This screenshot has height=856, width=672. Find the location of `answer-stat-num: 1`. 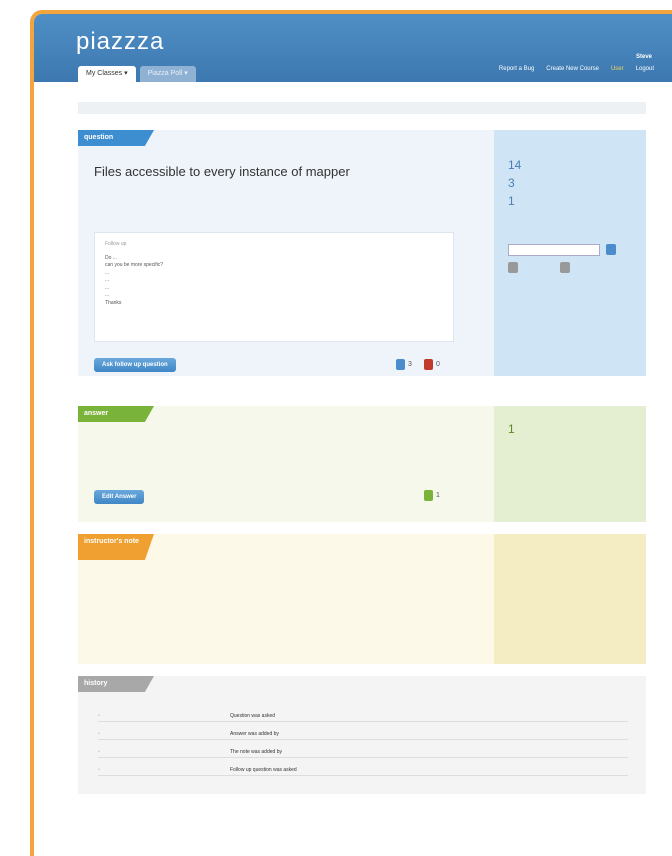

answer-stat-num: 1 is located at coordinates (511, 429).